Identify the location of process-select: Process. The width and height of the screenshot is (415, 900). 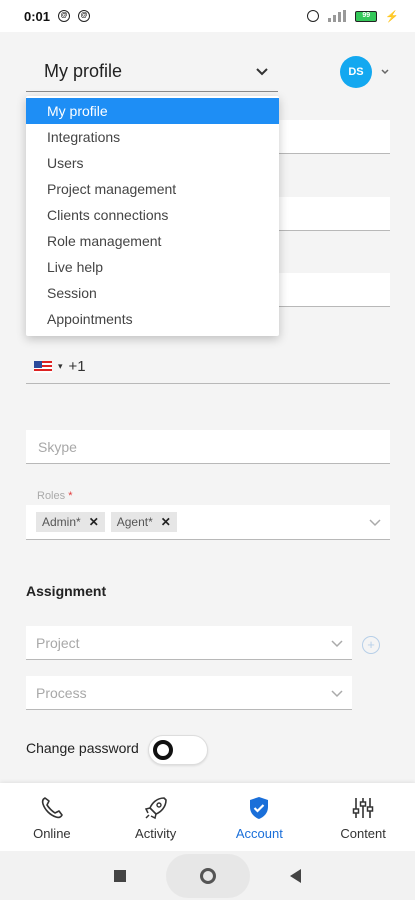
(189, 693).